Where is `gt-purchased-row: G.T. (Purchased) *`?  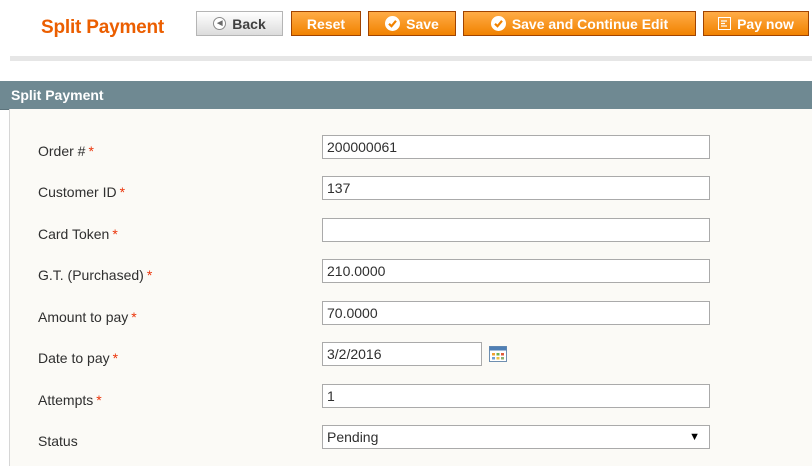 gt-purchased-row: G.T. (Purchased) * is located at coordinates (406, 276).